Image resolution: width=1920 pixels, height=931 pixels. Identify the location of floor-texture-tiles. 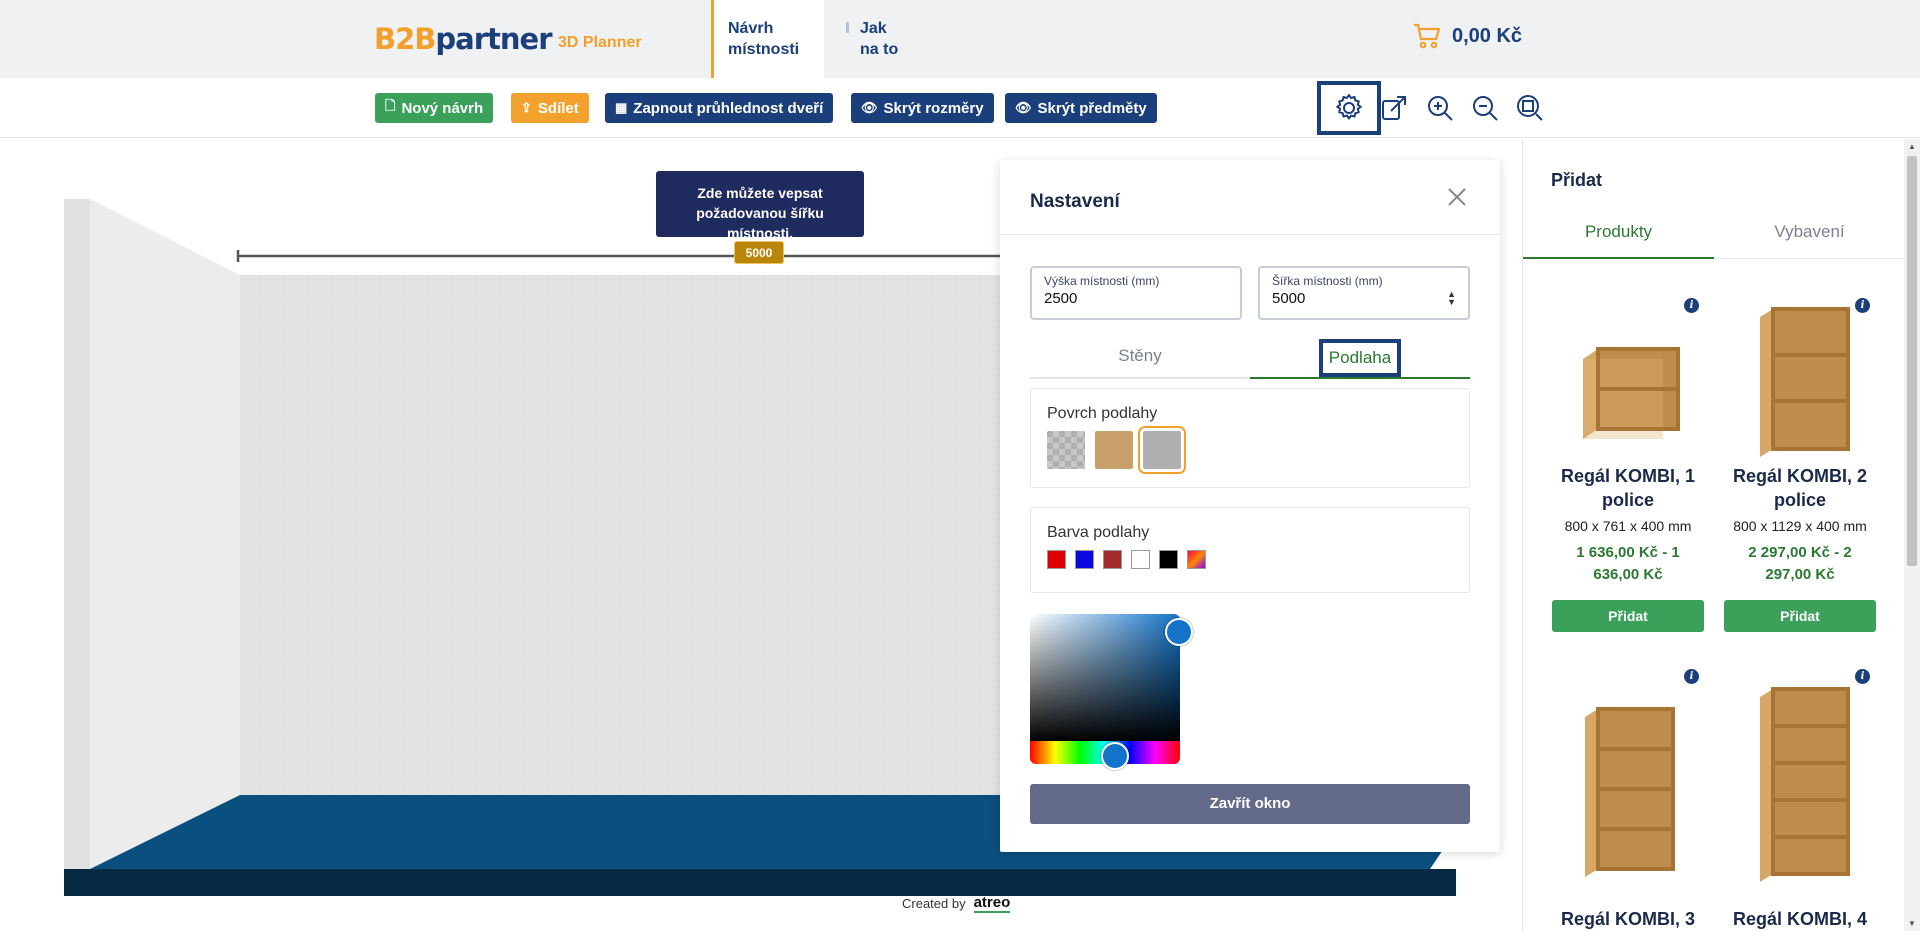
(1066, 450).